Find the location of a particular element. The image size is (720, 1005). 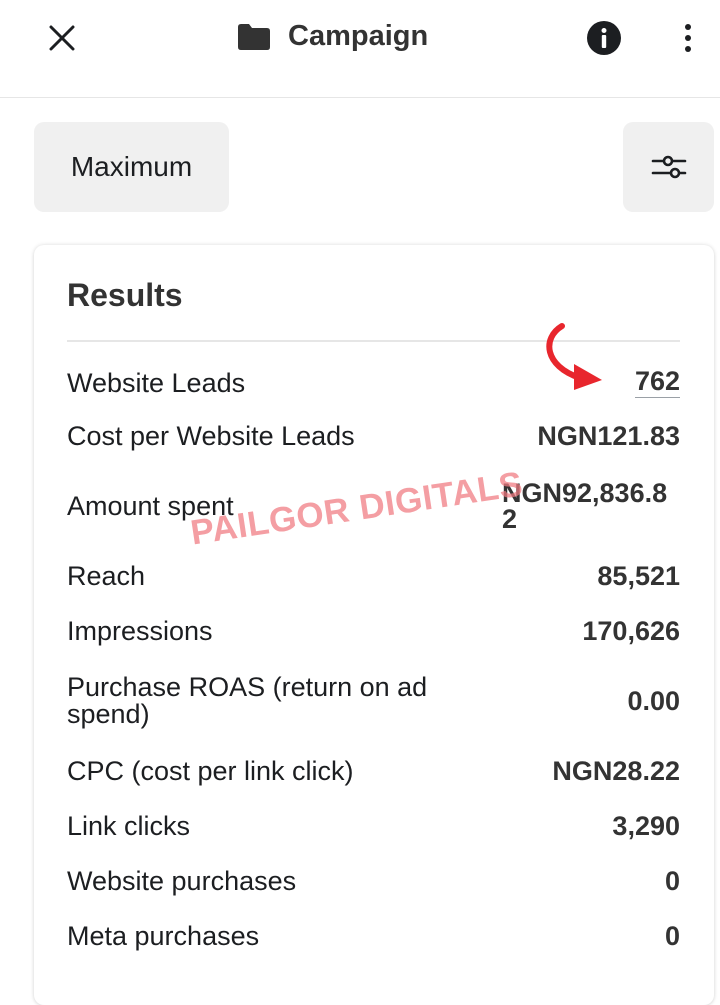

header-title-group: Campaign is located at coordinates (332, 36).